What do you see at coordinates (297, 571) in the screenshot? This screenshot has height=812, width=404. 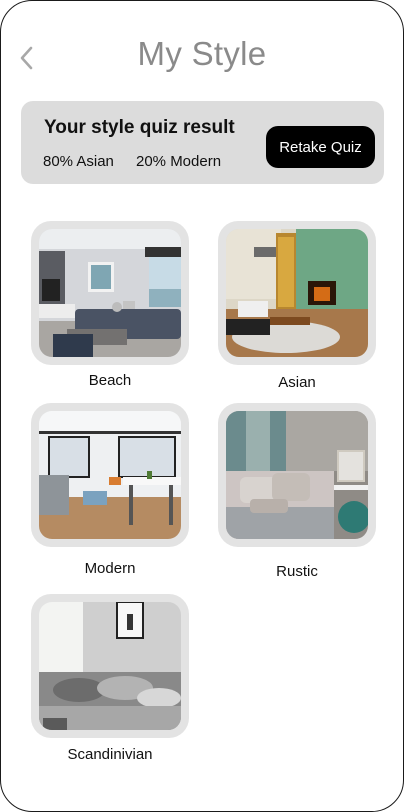 I see `style-label: Rustic` at bounding box center [297, 571].